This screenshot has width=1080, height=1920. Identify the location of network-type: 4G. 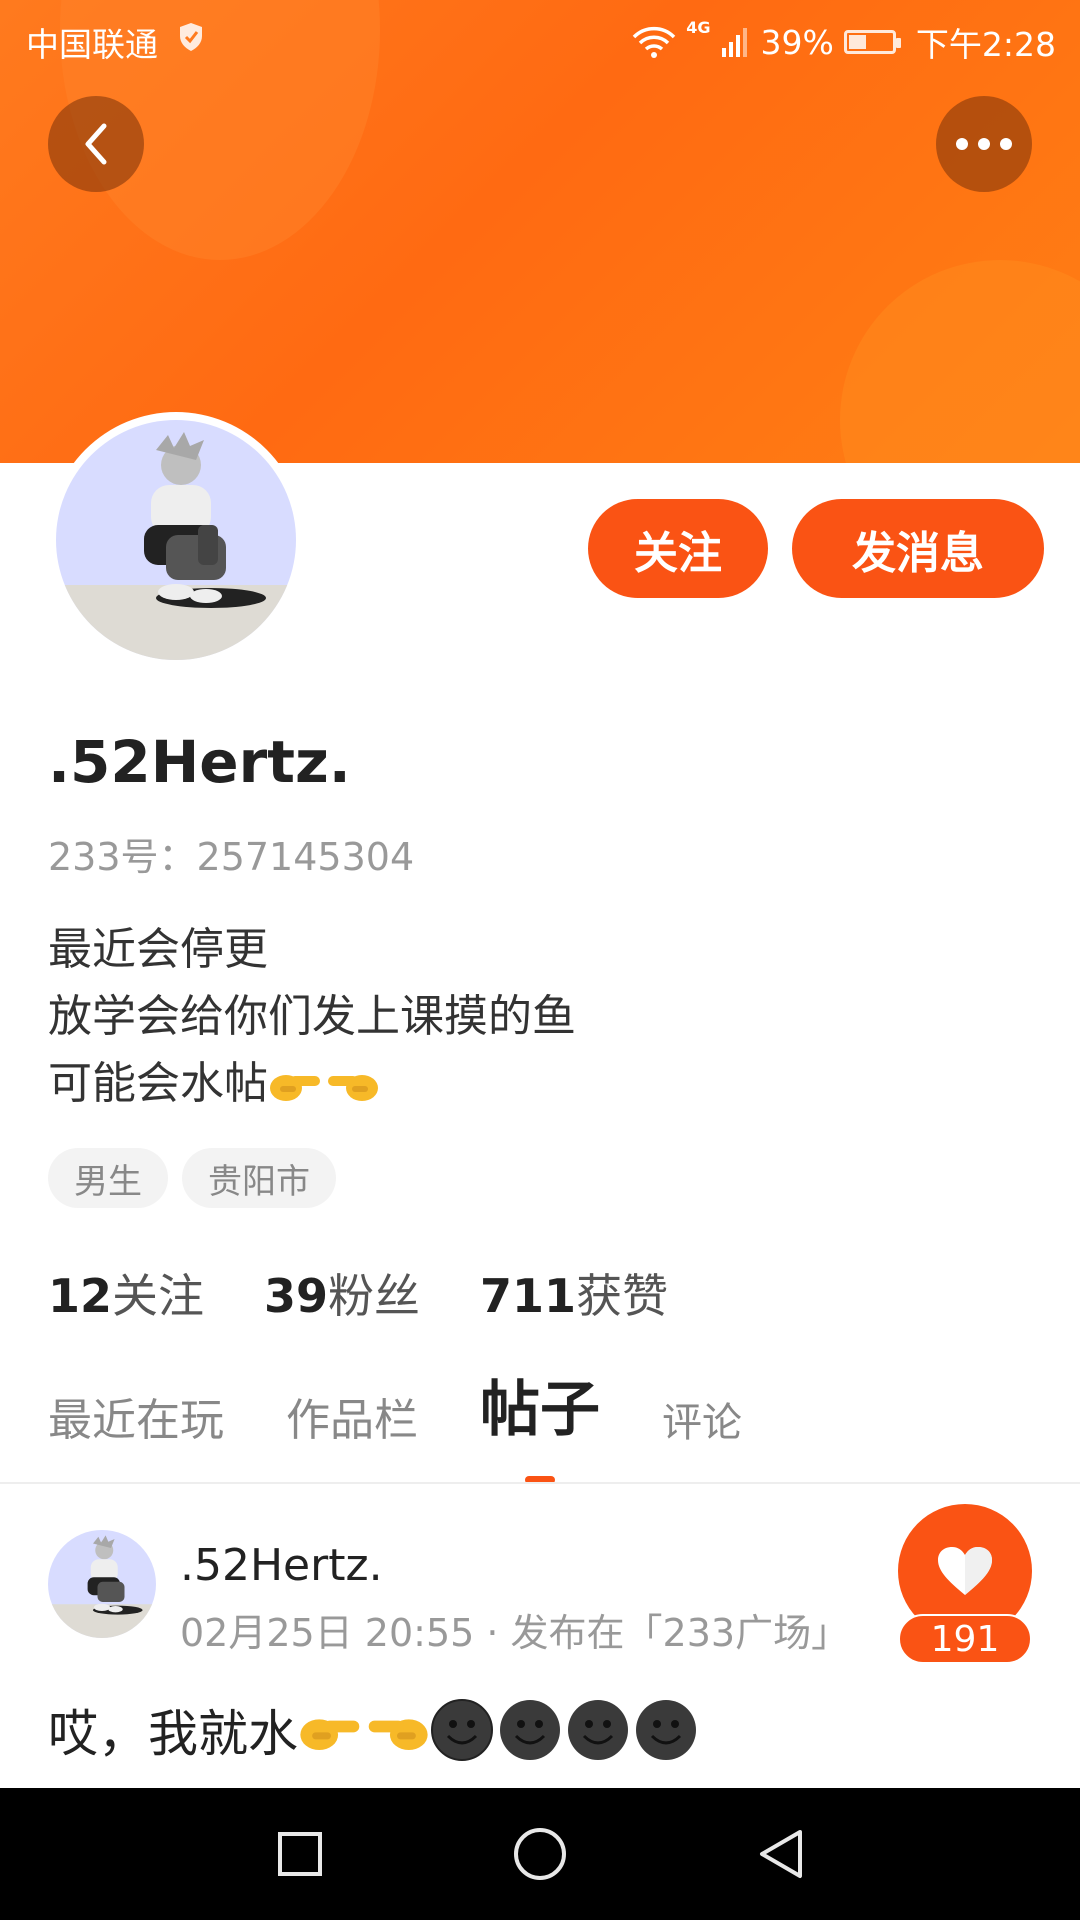
(698, 27).